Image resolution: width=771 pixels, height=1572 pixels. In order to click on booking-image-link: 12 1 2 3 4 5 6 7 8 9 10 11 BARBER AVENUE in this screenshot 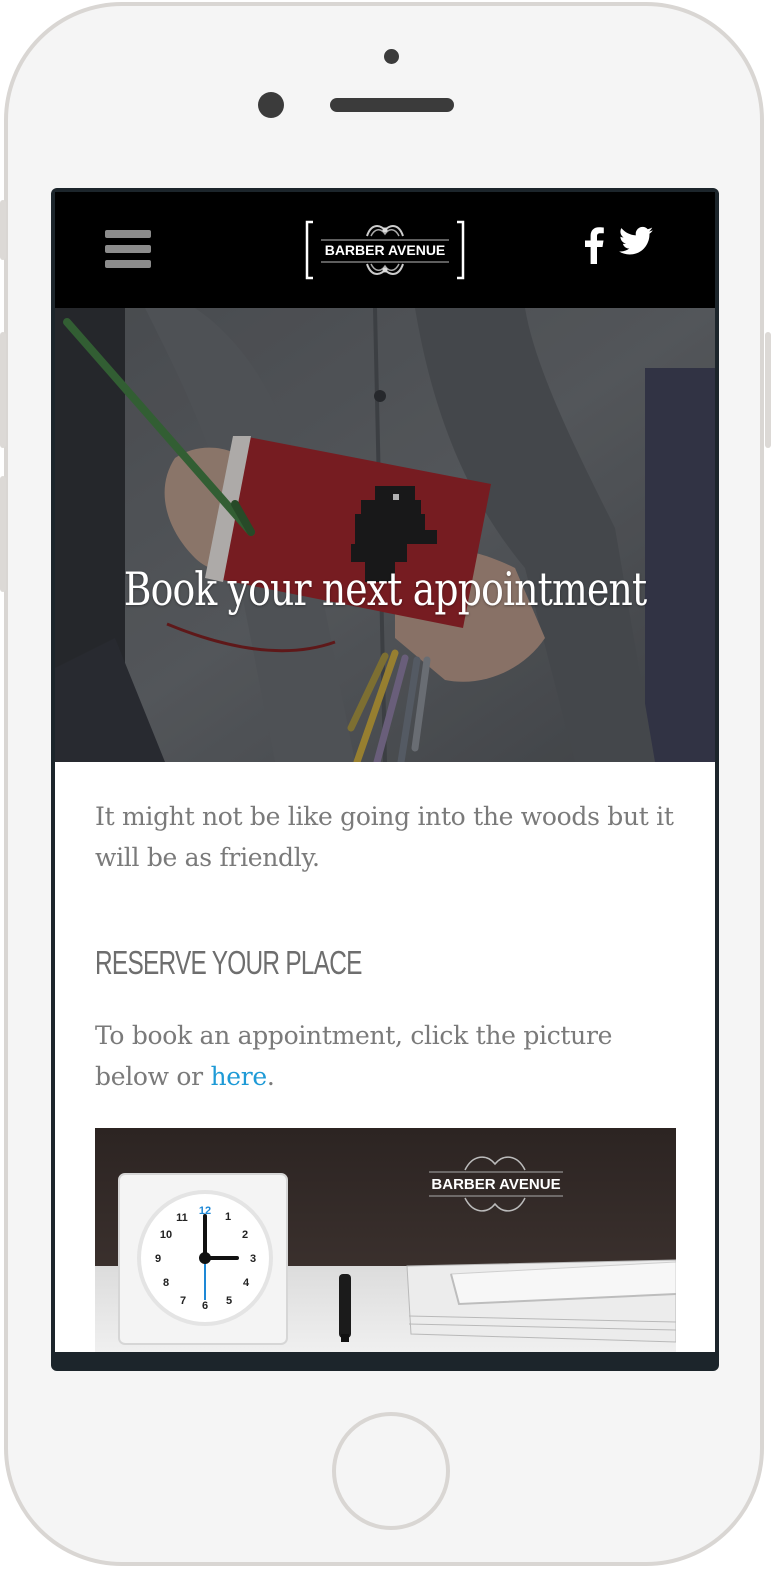, I will do `click(385, 1240)`.